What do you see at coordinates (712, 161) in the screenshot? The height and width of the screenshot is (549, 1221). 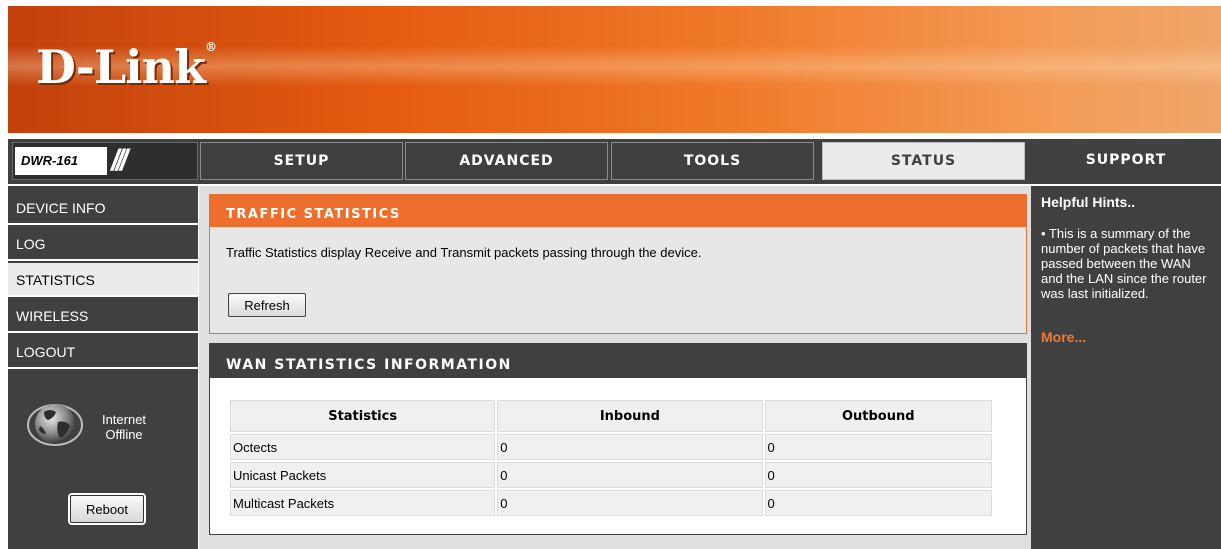 I see `tab-tools: TOOLS` at bounding box center [712, 161].